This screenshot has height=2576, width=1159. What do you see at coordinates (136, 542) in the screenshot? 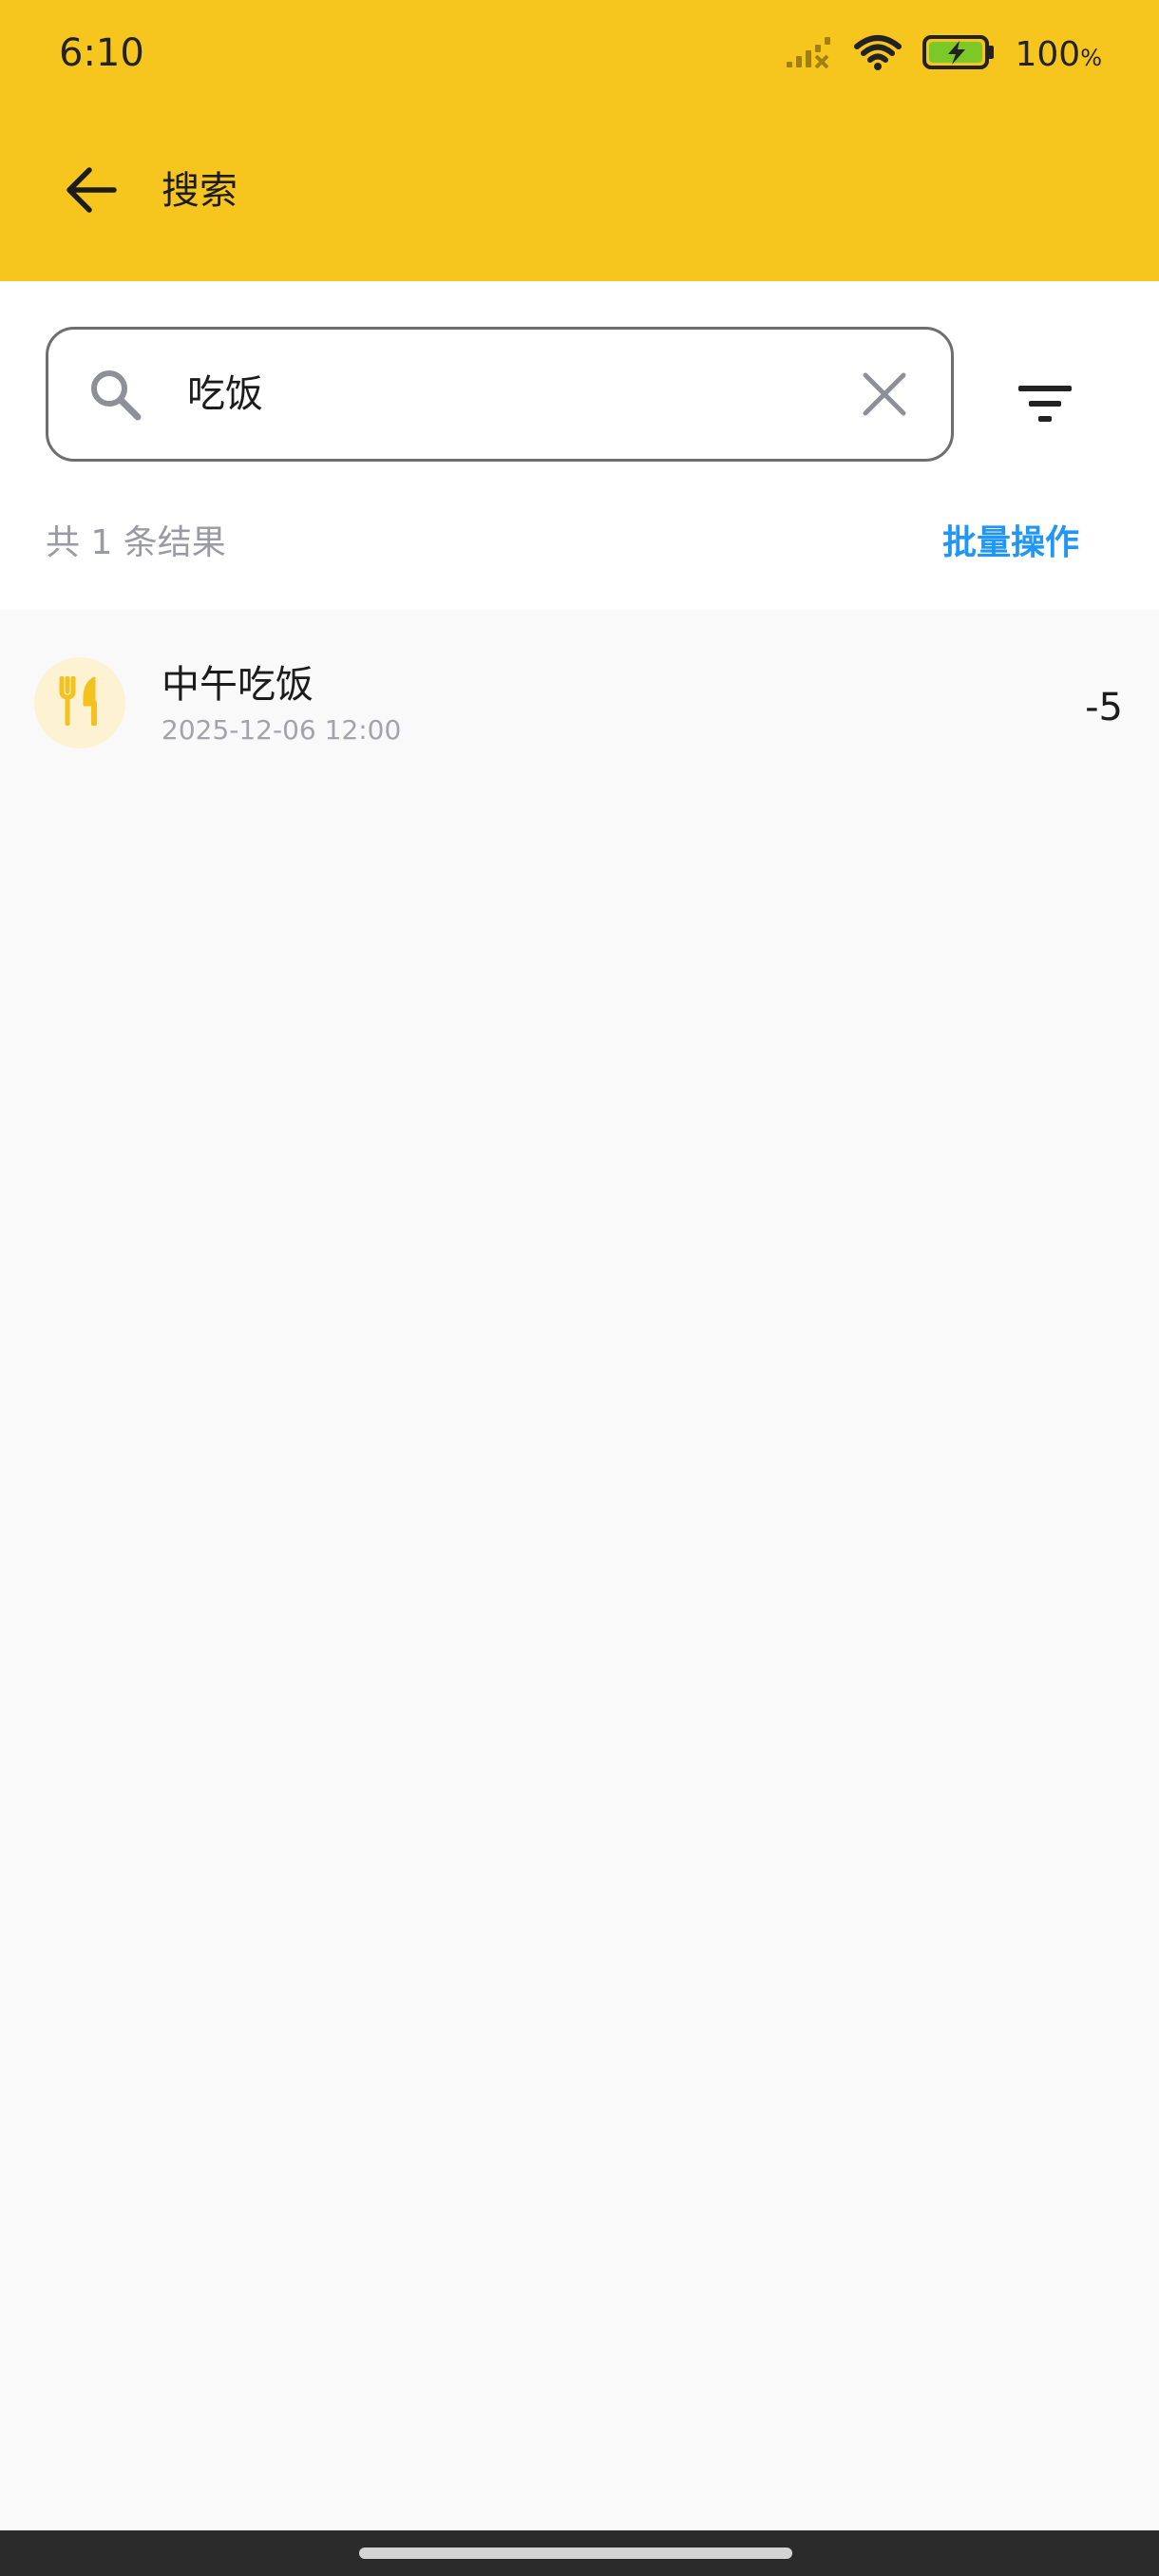
I see `result-count: 共 1 条结果` at bounding box center [136, 542].